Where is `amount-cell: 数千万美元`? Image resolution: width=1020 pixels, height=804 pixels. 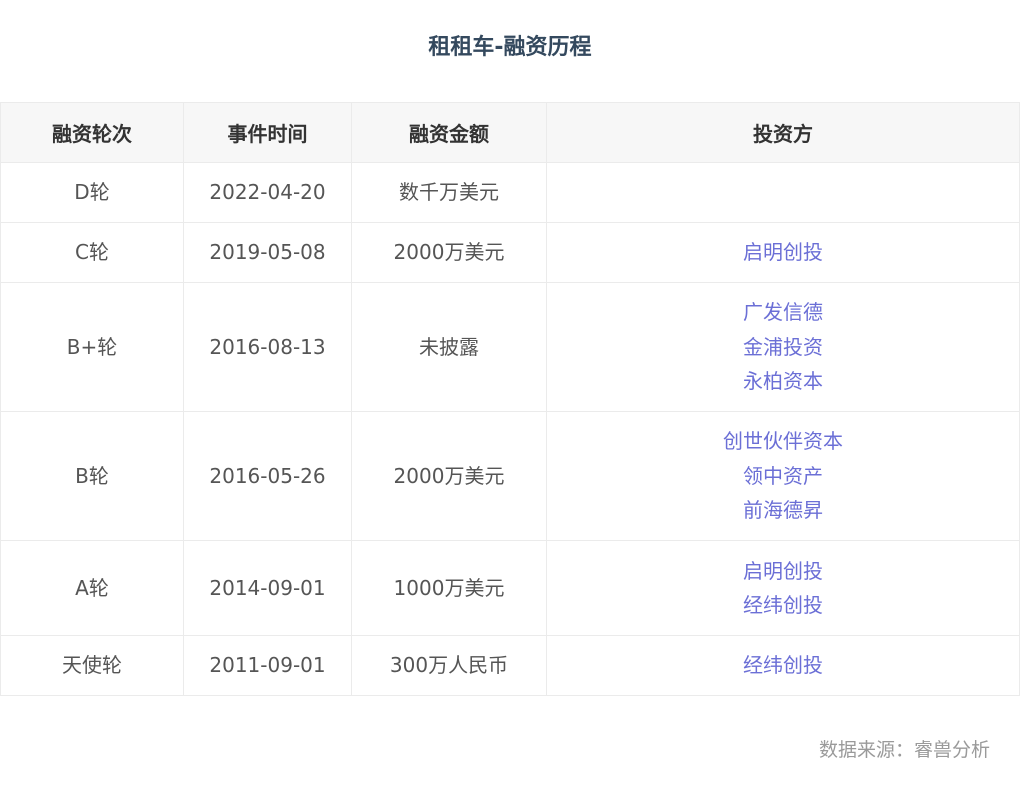 amount-cell: 数千万美元 is located at coordinates (449, 192).